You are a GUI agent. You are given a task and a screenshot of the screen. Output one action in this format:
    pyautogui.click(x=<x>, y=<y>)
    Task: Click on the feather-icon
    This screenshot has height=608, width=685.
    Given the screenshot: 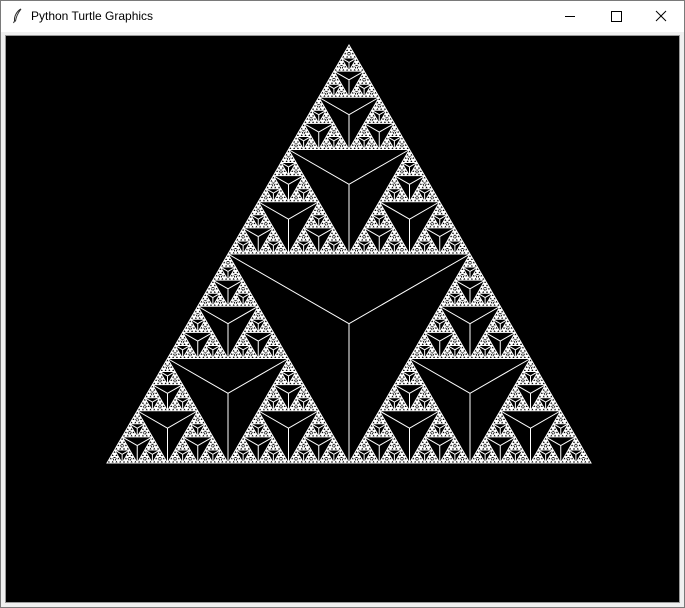 What is the action you would take?
    pyautogui.click(x=18, y=16)
    